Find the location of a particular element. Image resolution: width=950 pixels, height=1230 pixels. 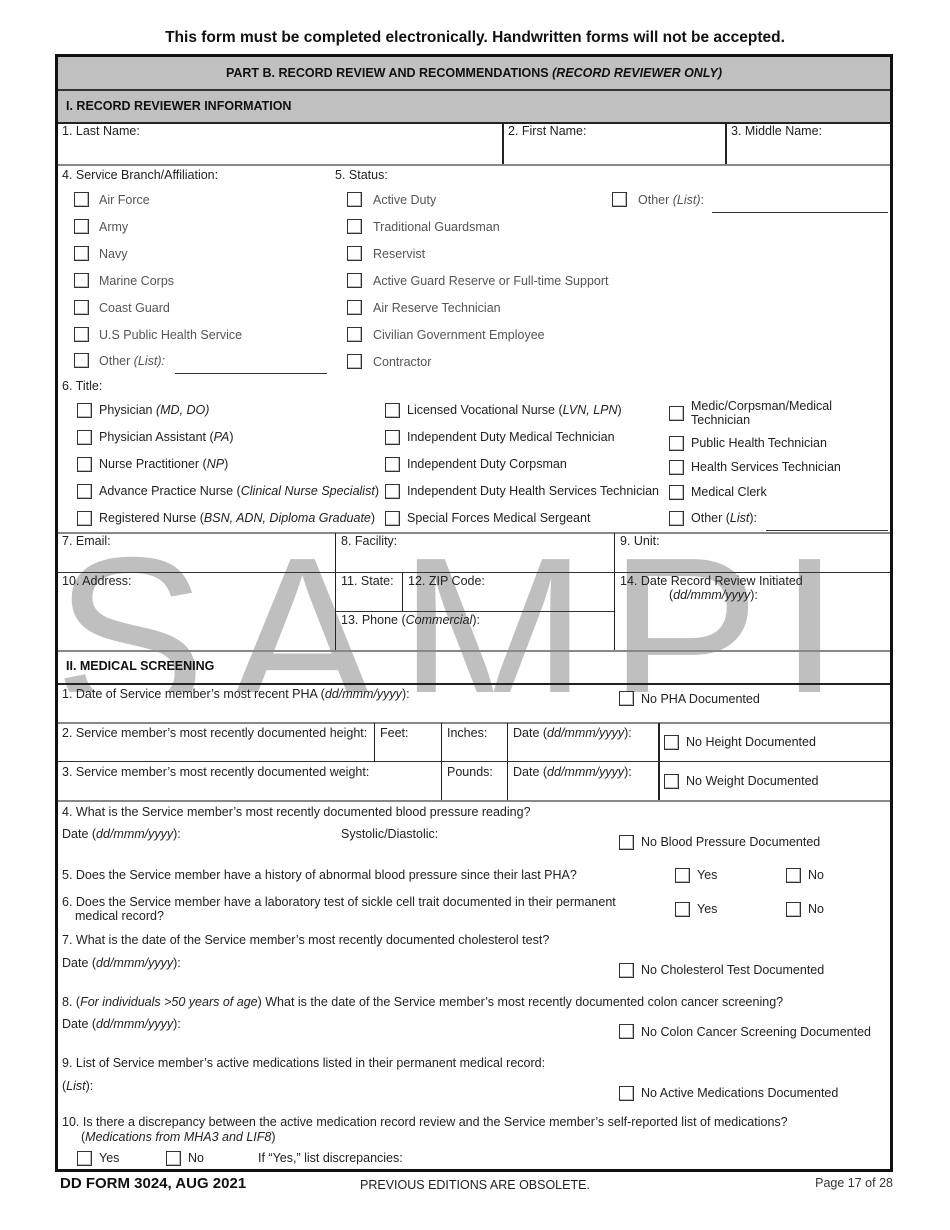

branch-marine-corps-label: Marine Corps is located at coordinates (137, 281).